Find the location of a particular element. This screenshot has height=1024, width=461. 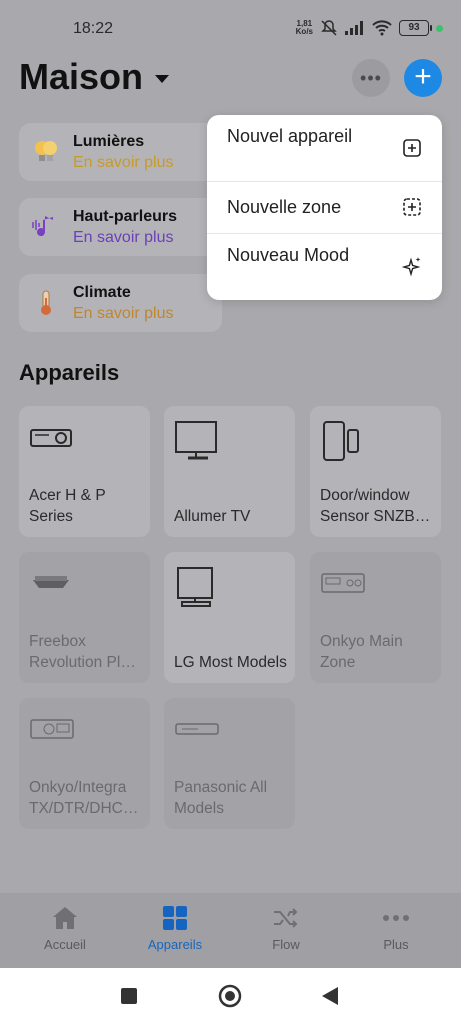

privacy-dot is located at coordinates (439, 28).